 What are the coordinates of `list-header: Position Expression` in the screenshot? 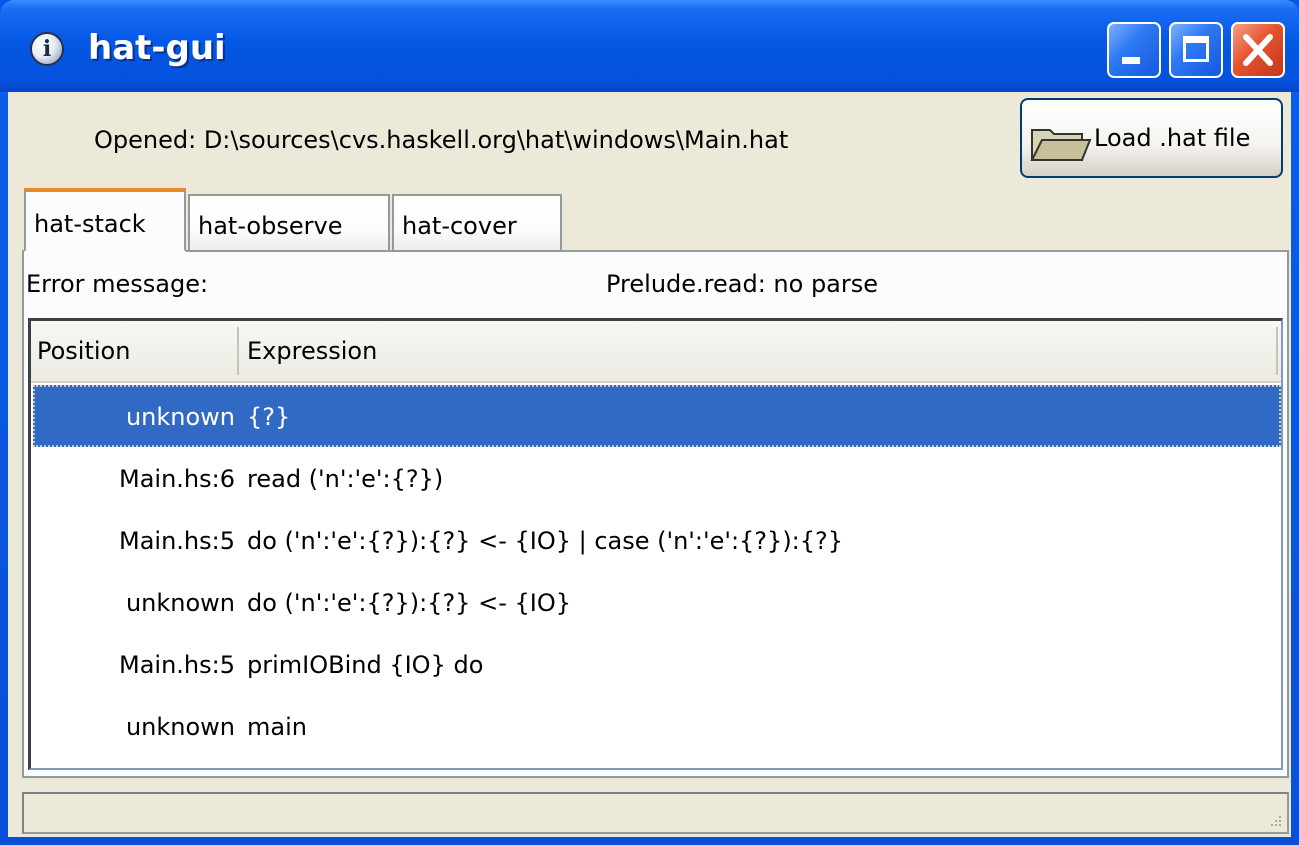 It's located at (656, 352).